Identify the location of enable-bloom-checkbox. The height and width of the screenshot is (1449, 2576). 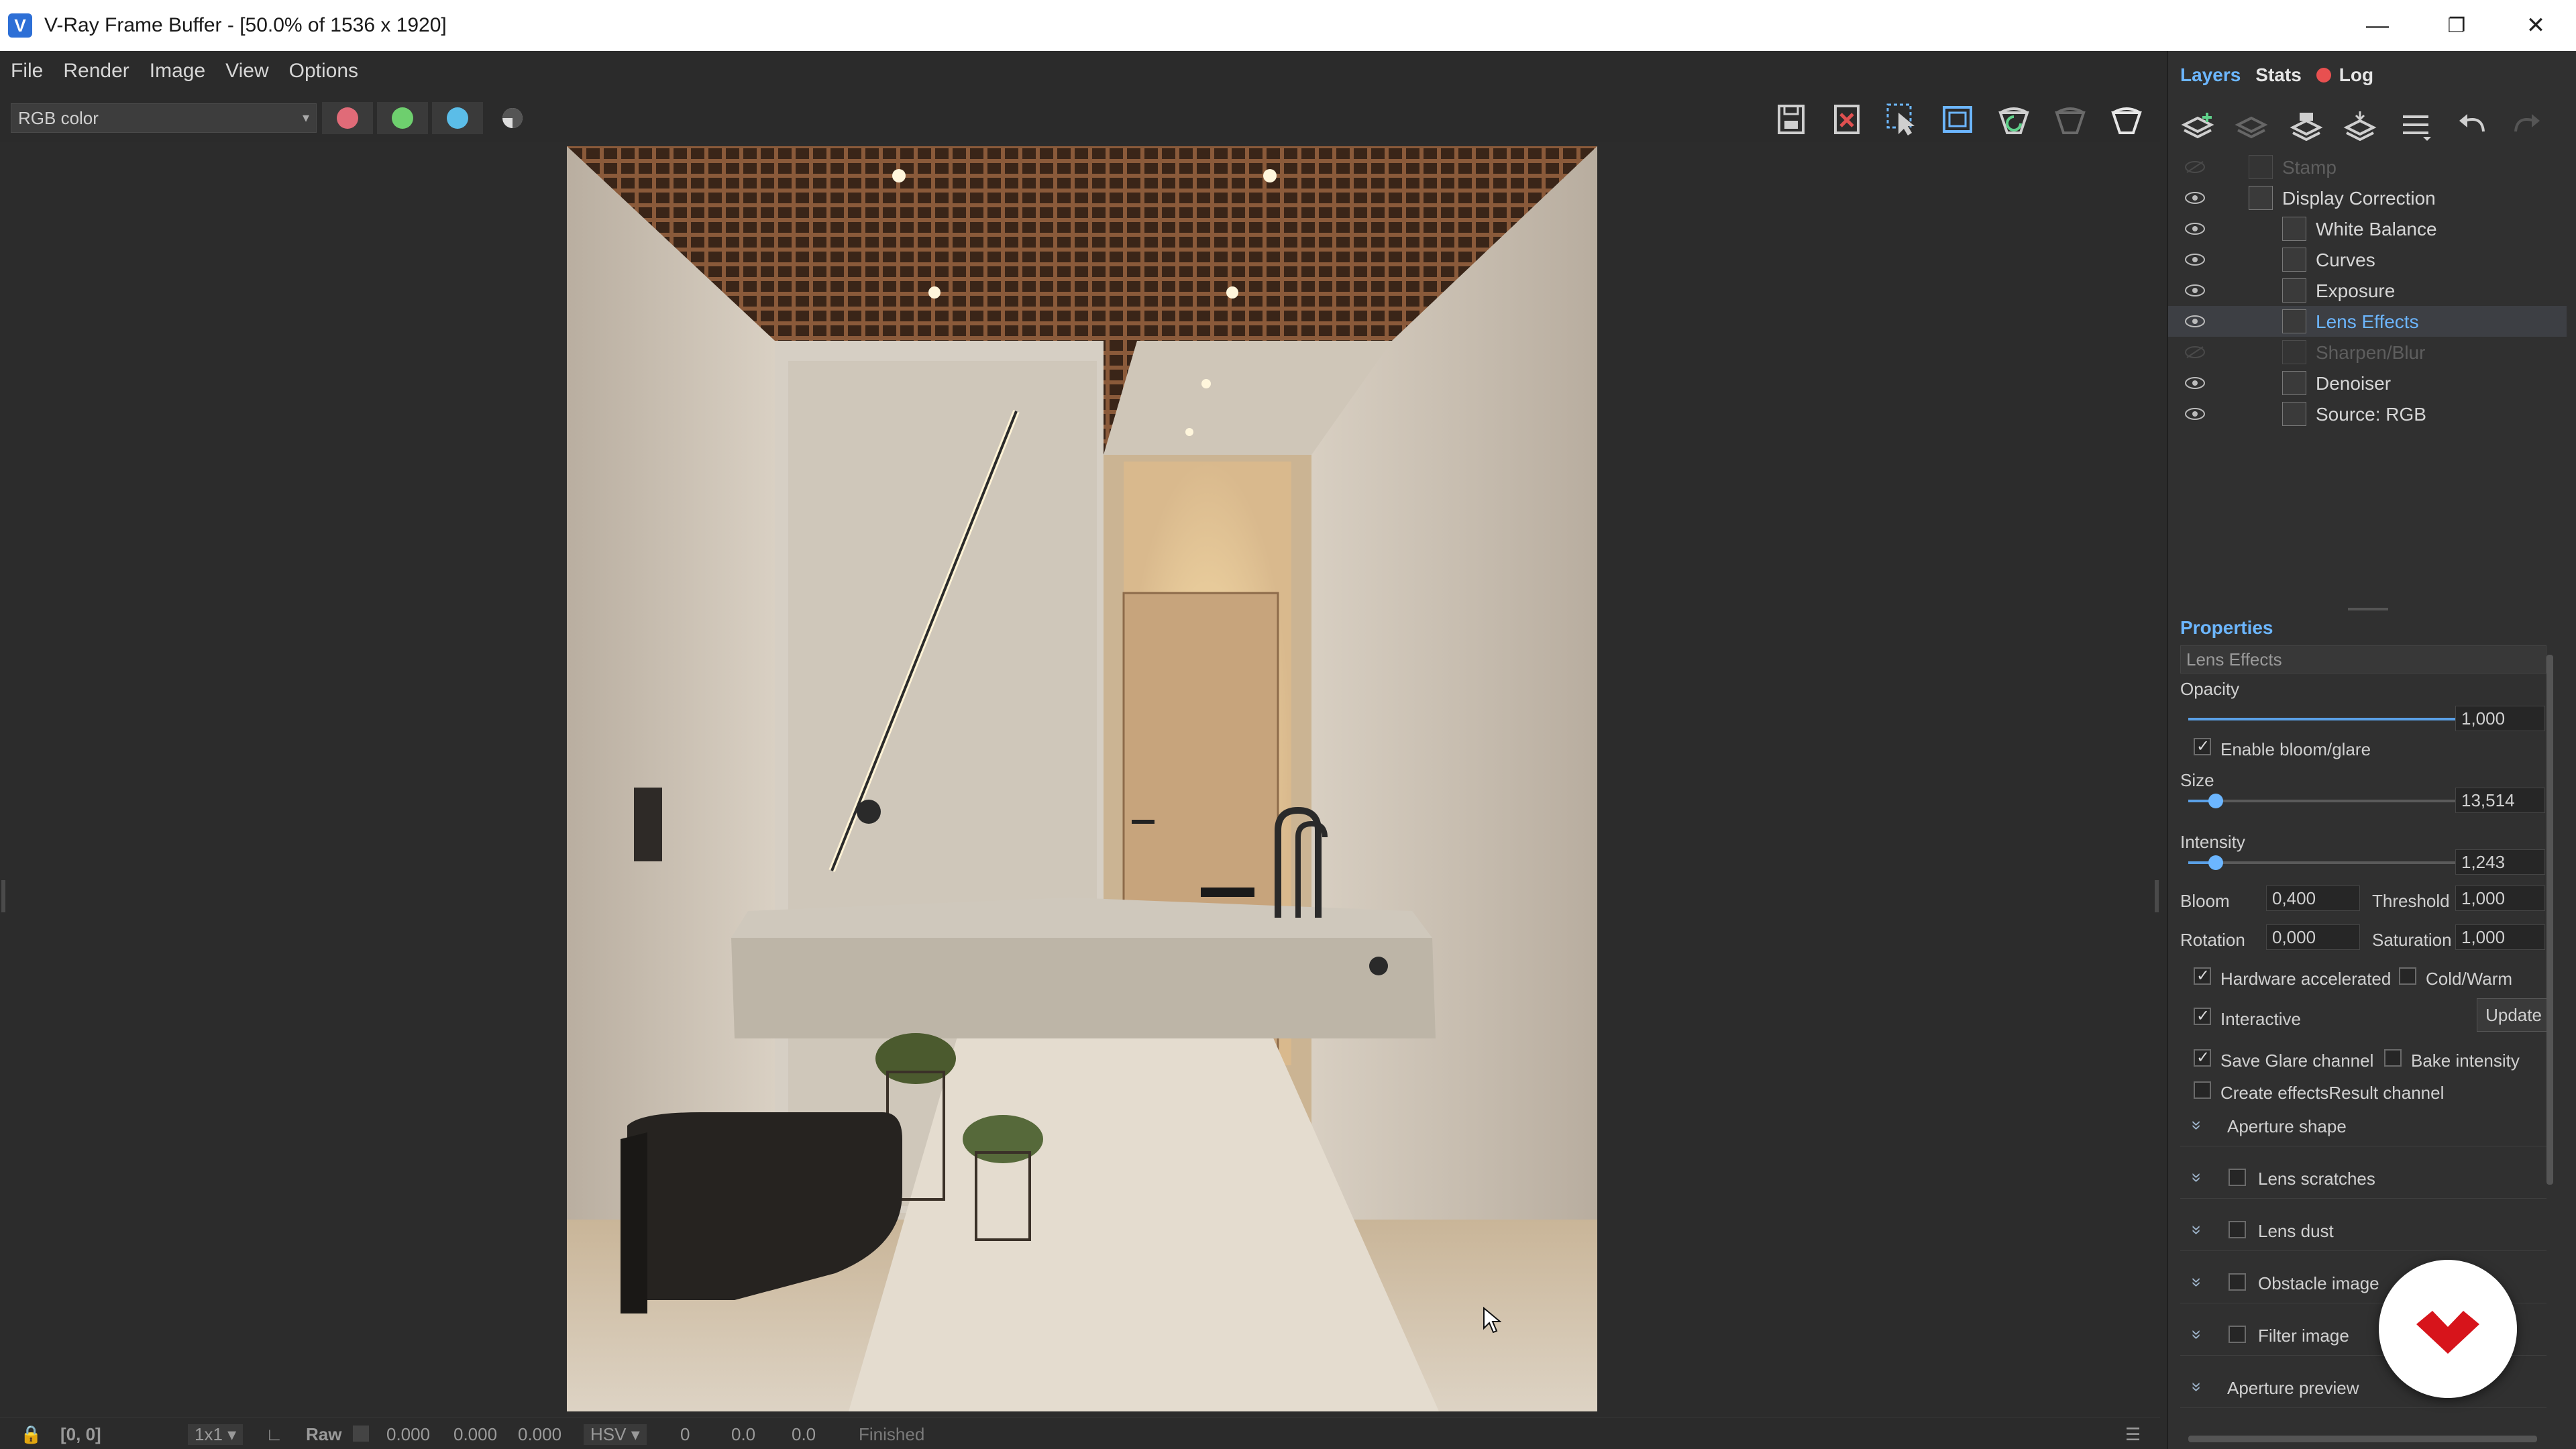
(2202, 746).